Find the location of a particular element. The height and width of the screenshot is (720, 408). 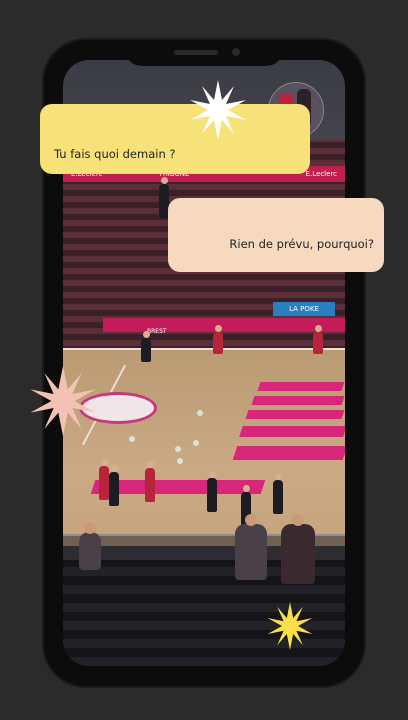

court-line is located at coordinates (204, 349).